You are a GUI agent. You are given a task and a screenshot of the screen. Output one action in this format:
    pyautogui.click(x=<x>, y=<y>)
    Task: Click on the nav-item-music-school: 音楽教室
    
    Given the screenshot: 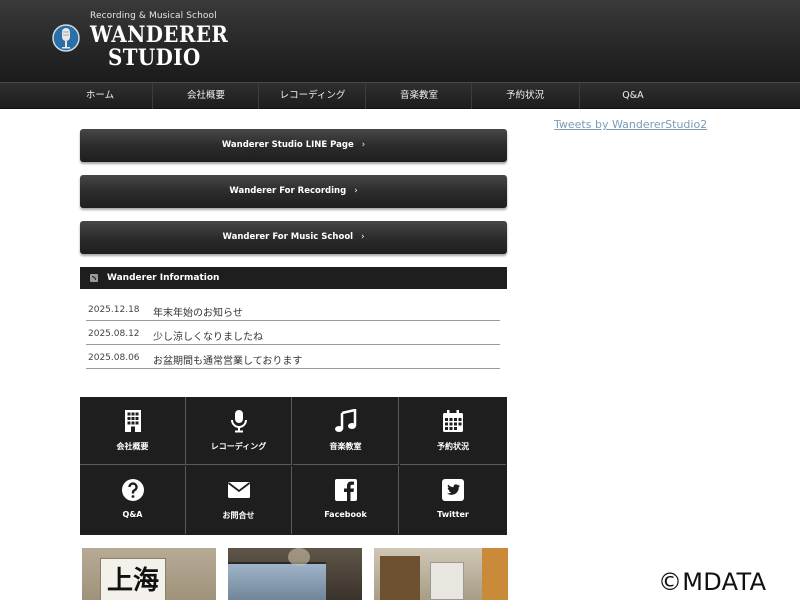 What is the action you would take?
    pyautogui.click(x=419, y=96)
    